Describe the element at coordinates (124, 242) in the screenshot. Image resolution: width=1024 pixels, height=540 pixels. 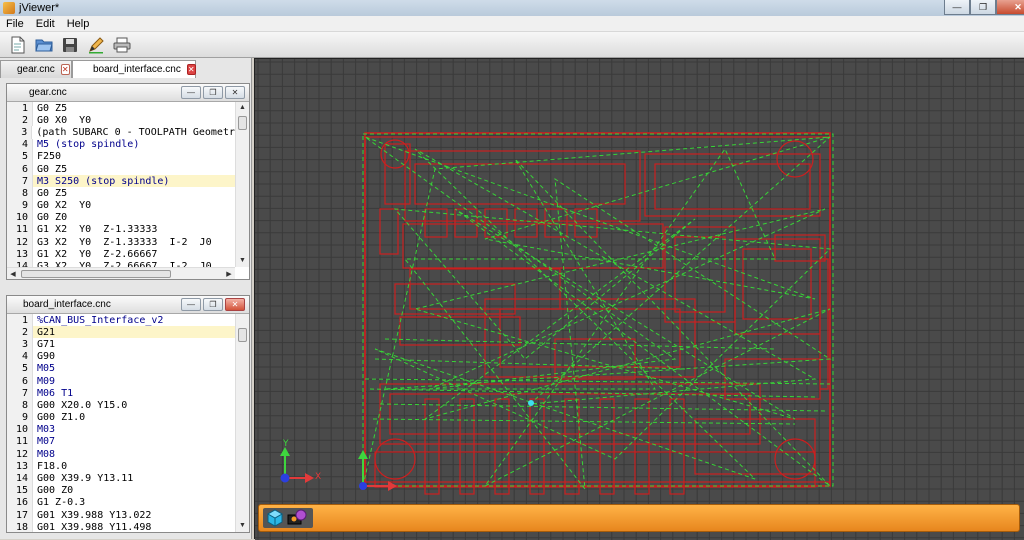
I see `code-text: G3 X2 Y0 Z-1.33333 I-2 J0` at that location.